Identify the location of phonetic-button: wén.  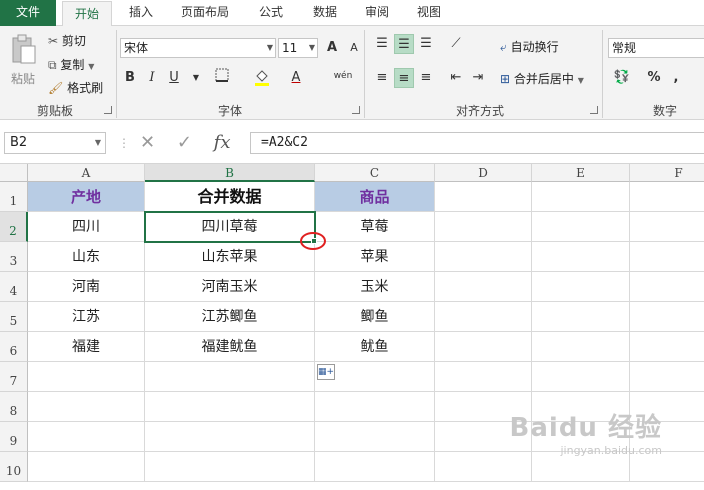
(343, 76).